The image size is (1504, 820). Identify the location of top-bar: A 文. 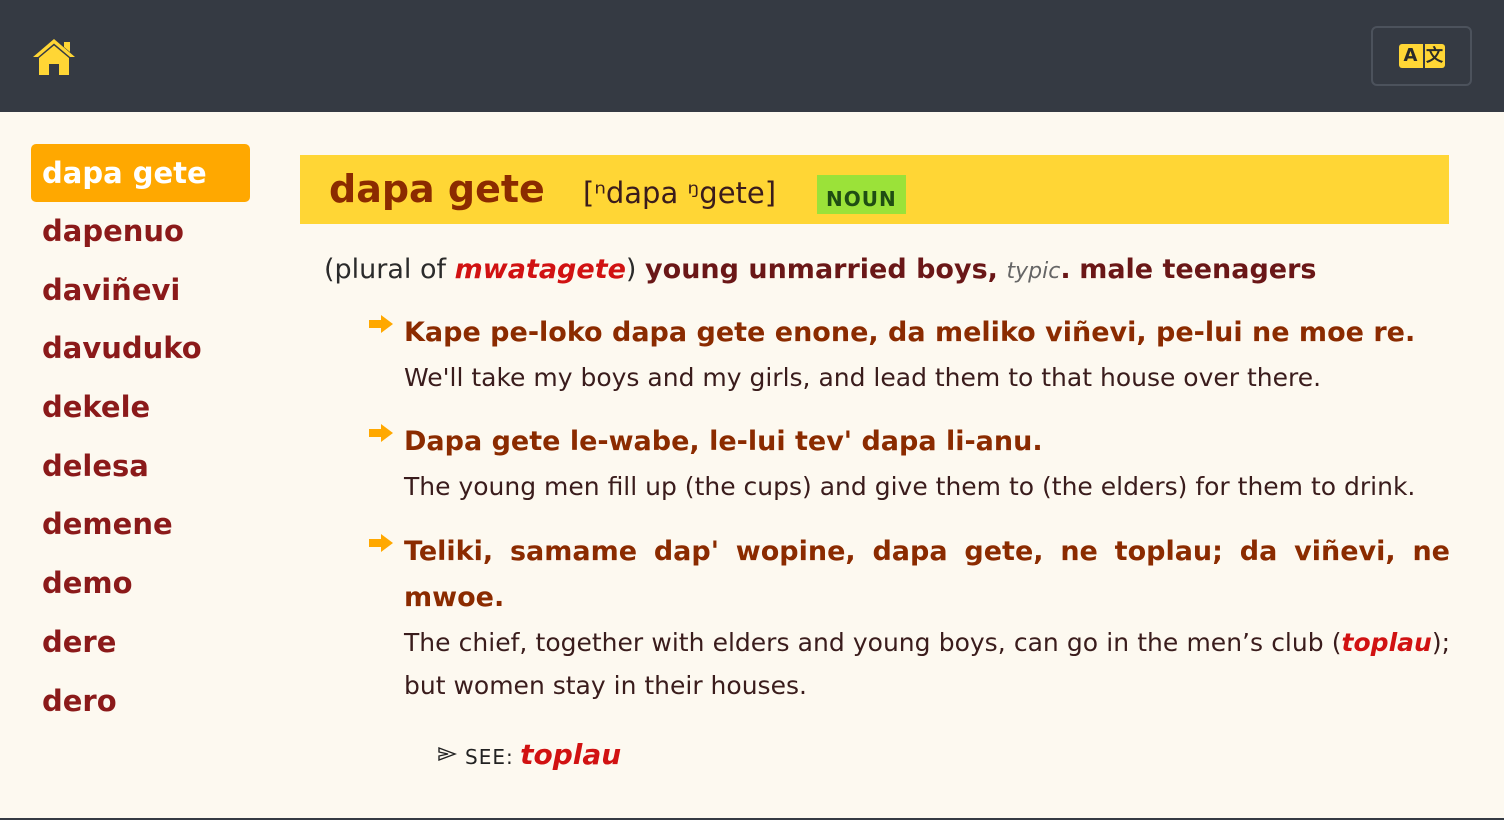
(752, 56).